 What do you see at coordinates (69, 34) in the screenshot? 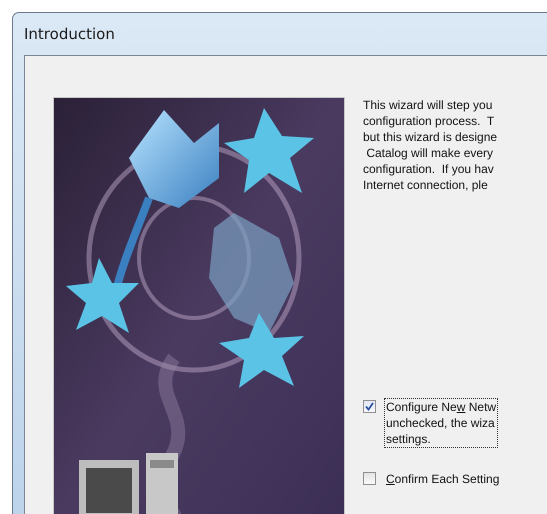
I see `window-title: Introduction` at bounding box center [69, 34].